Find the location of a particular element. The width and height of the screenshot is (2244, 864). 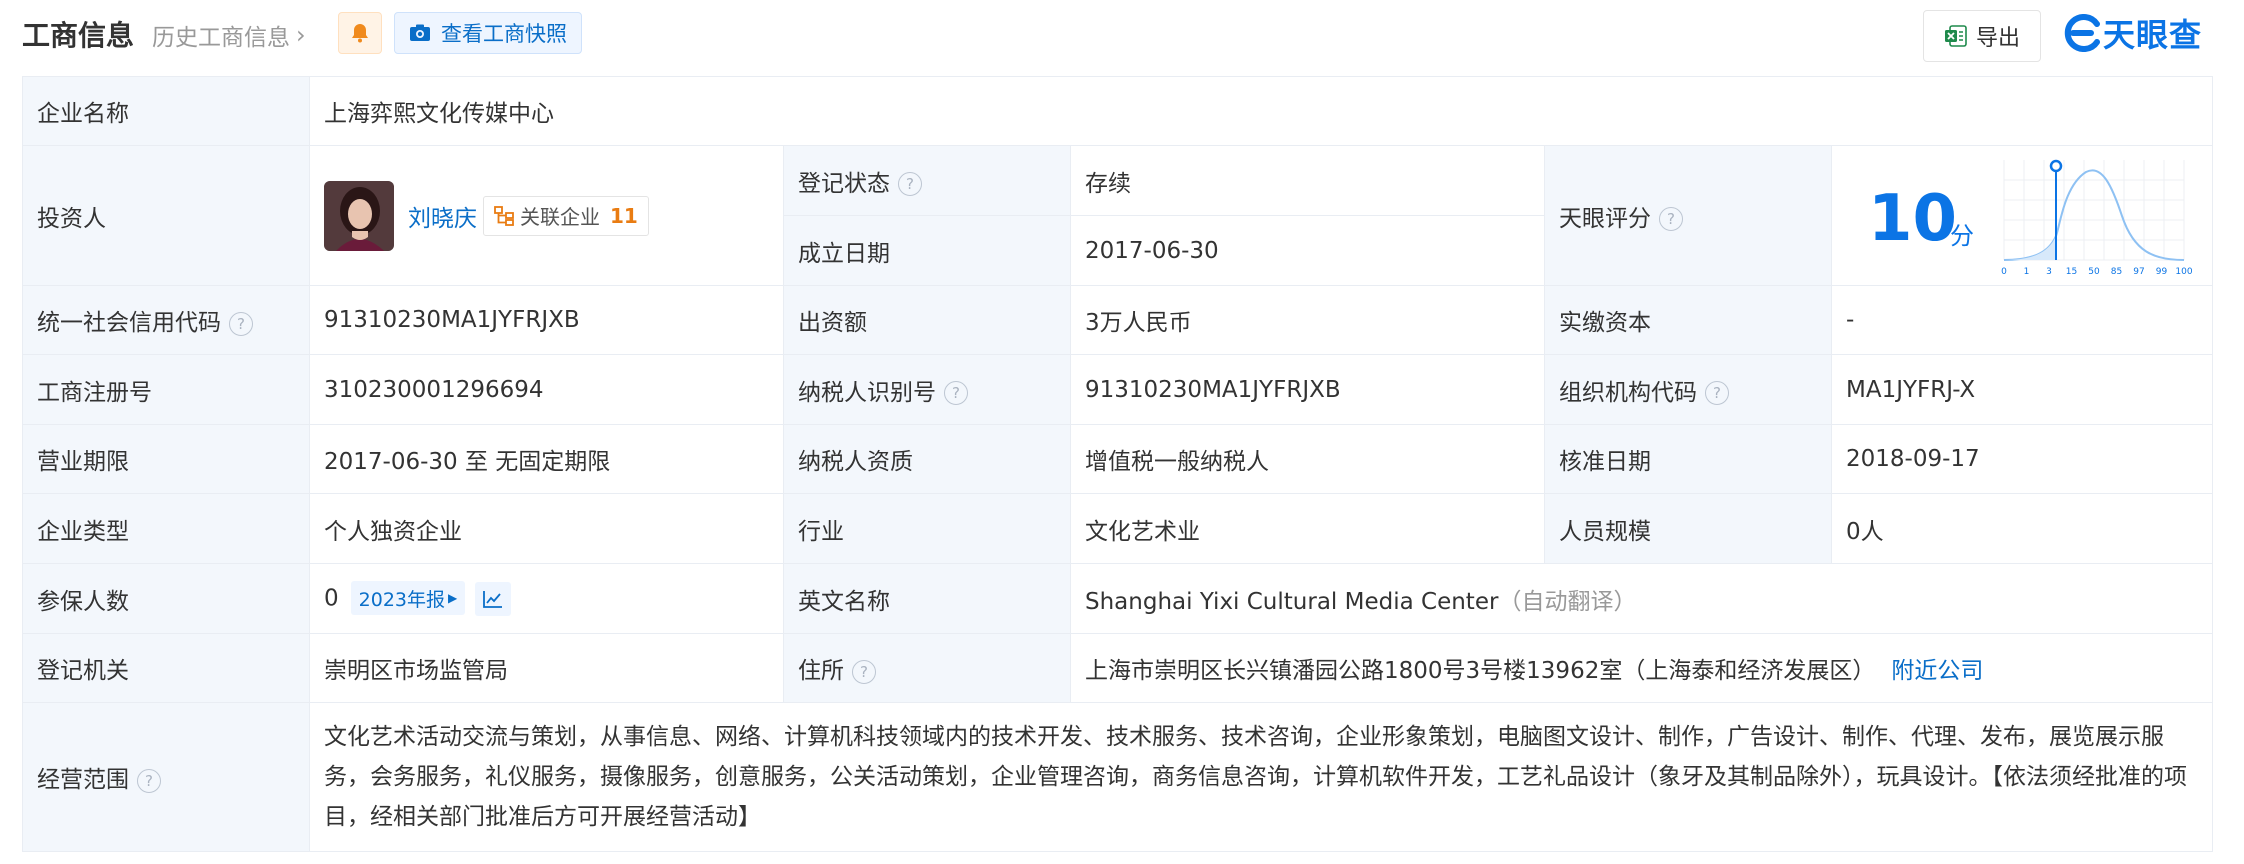

score-unit: 分 is located at coordinates (1962, 236).